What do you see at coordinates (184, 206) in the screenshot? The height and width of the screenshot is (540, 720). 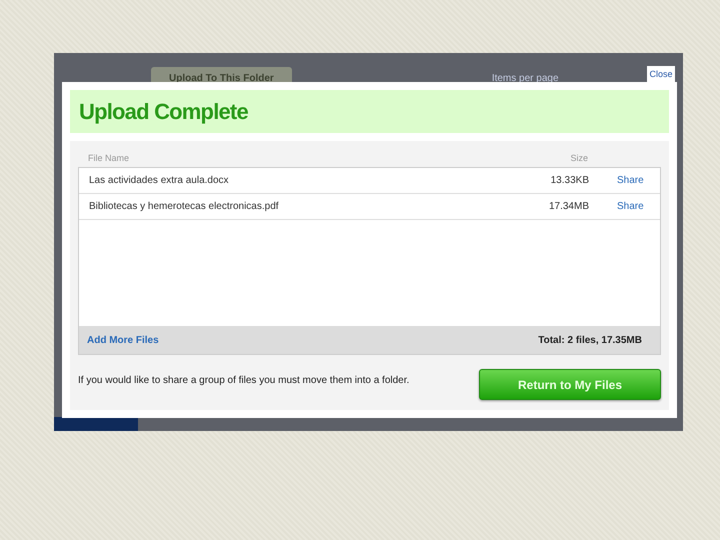 I see `file-name: Bibliotecas y hemerotecas electronicas.pdf` at bounding box center [184, 206].